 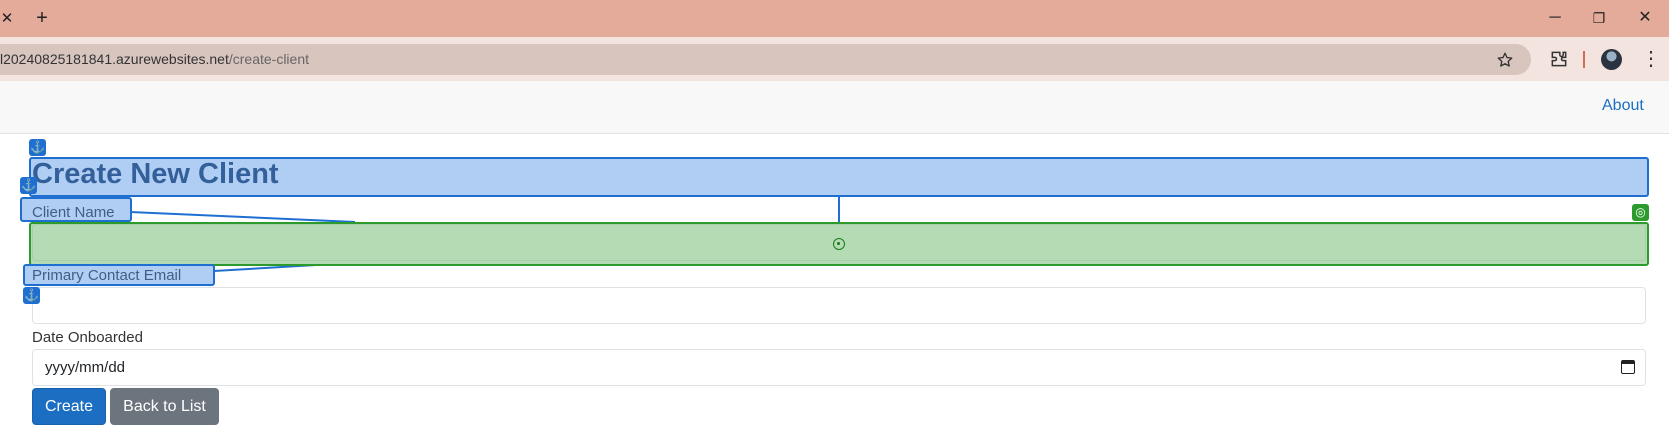 What do you see at coordinates (839, 177) in the screenshot?
I see `overlay-title-box` at bounding box center [839, 177].